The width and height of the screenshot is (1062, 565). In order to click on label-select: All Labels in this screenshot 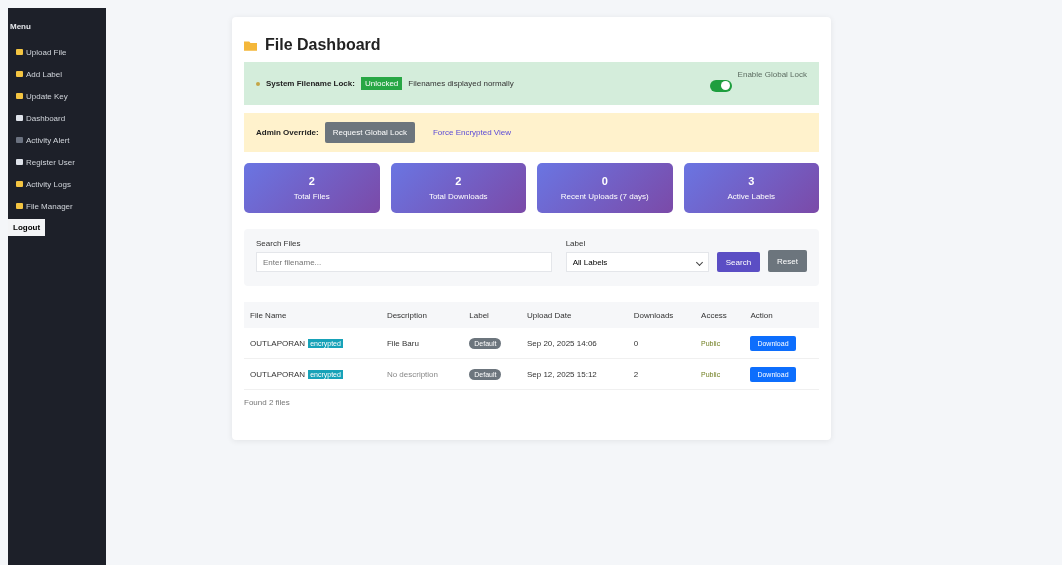, I will do `click(637, 262)`.